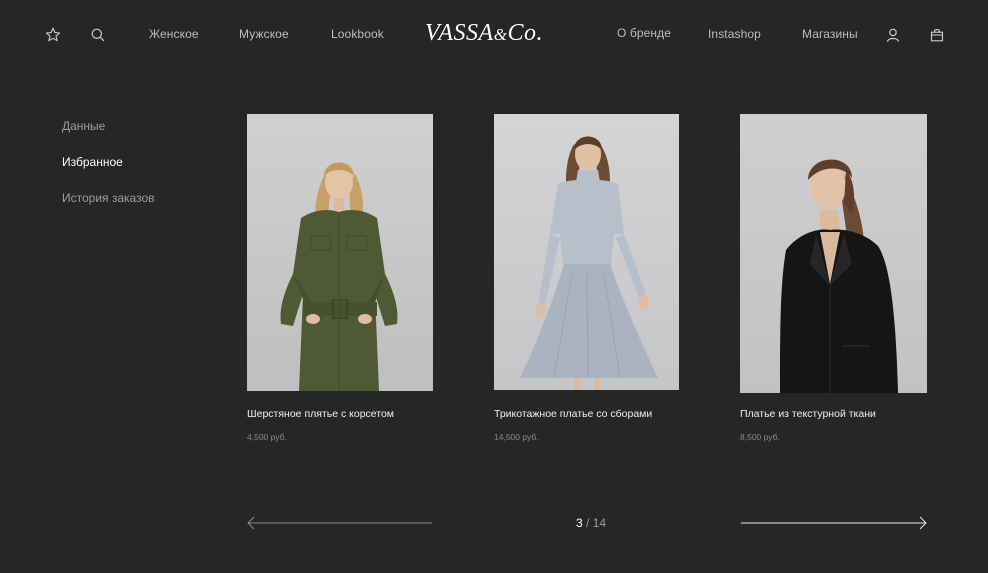  I want to click on sidebar-item-data: Данные, so click(83, 126).